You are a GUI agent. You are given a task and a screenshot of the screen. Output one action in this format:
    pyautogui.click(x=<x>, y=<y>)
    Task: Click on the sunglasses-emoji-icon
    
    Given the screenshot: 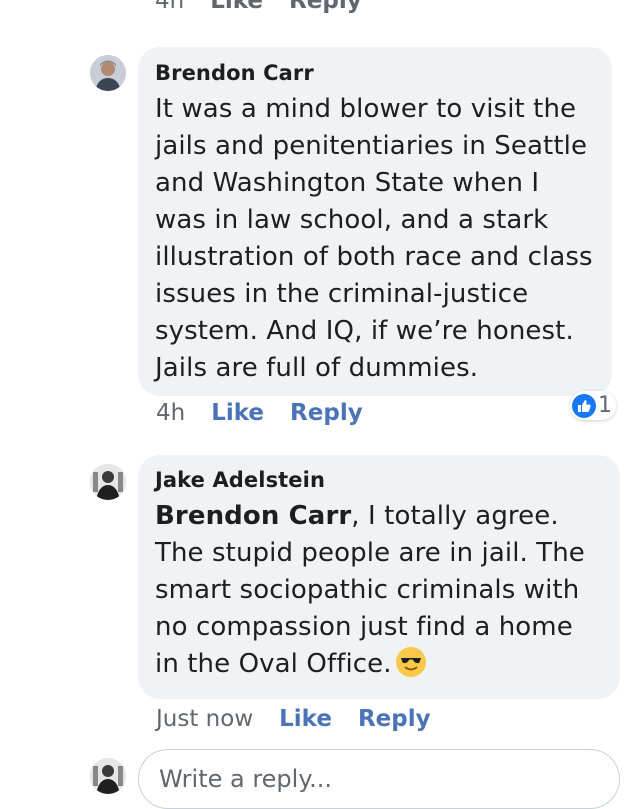 What is the action you would take?
    pyautogui.click(x=410, y=662)
    